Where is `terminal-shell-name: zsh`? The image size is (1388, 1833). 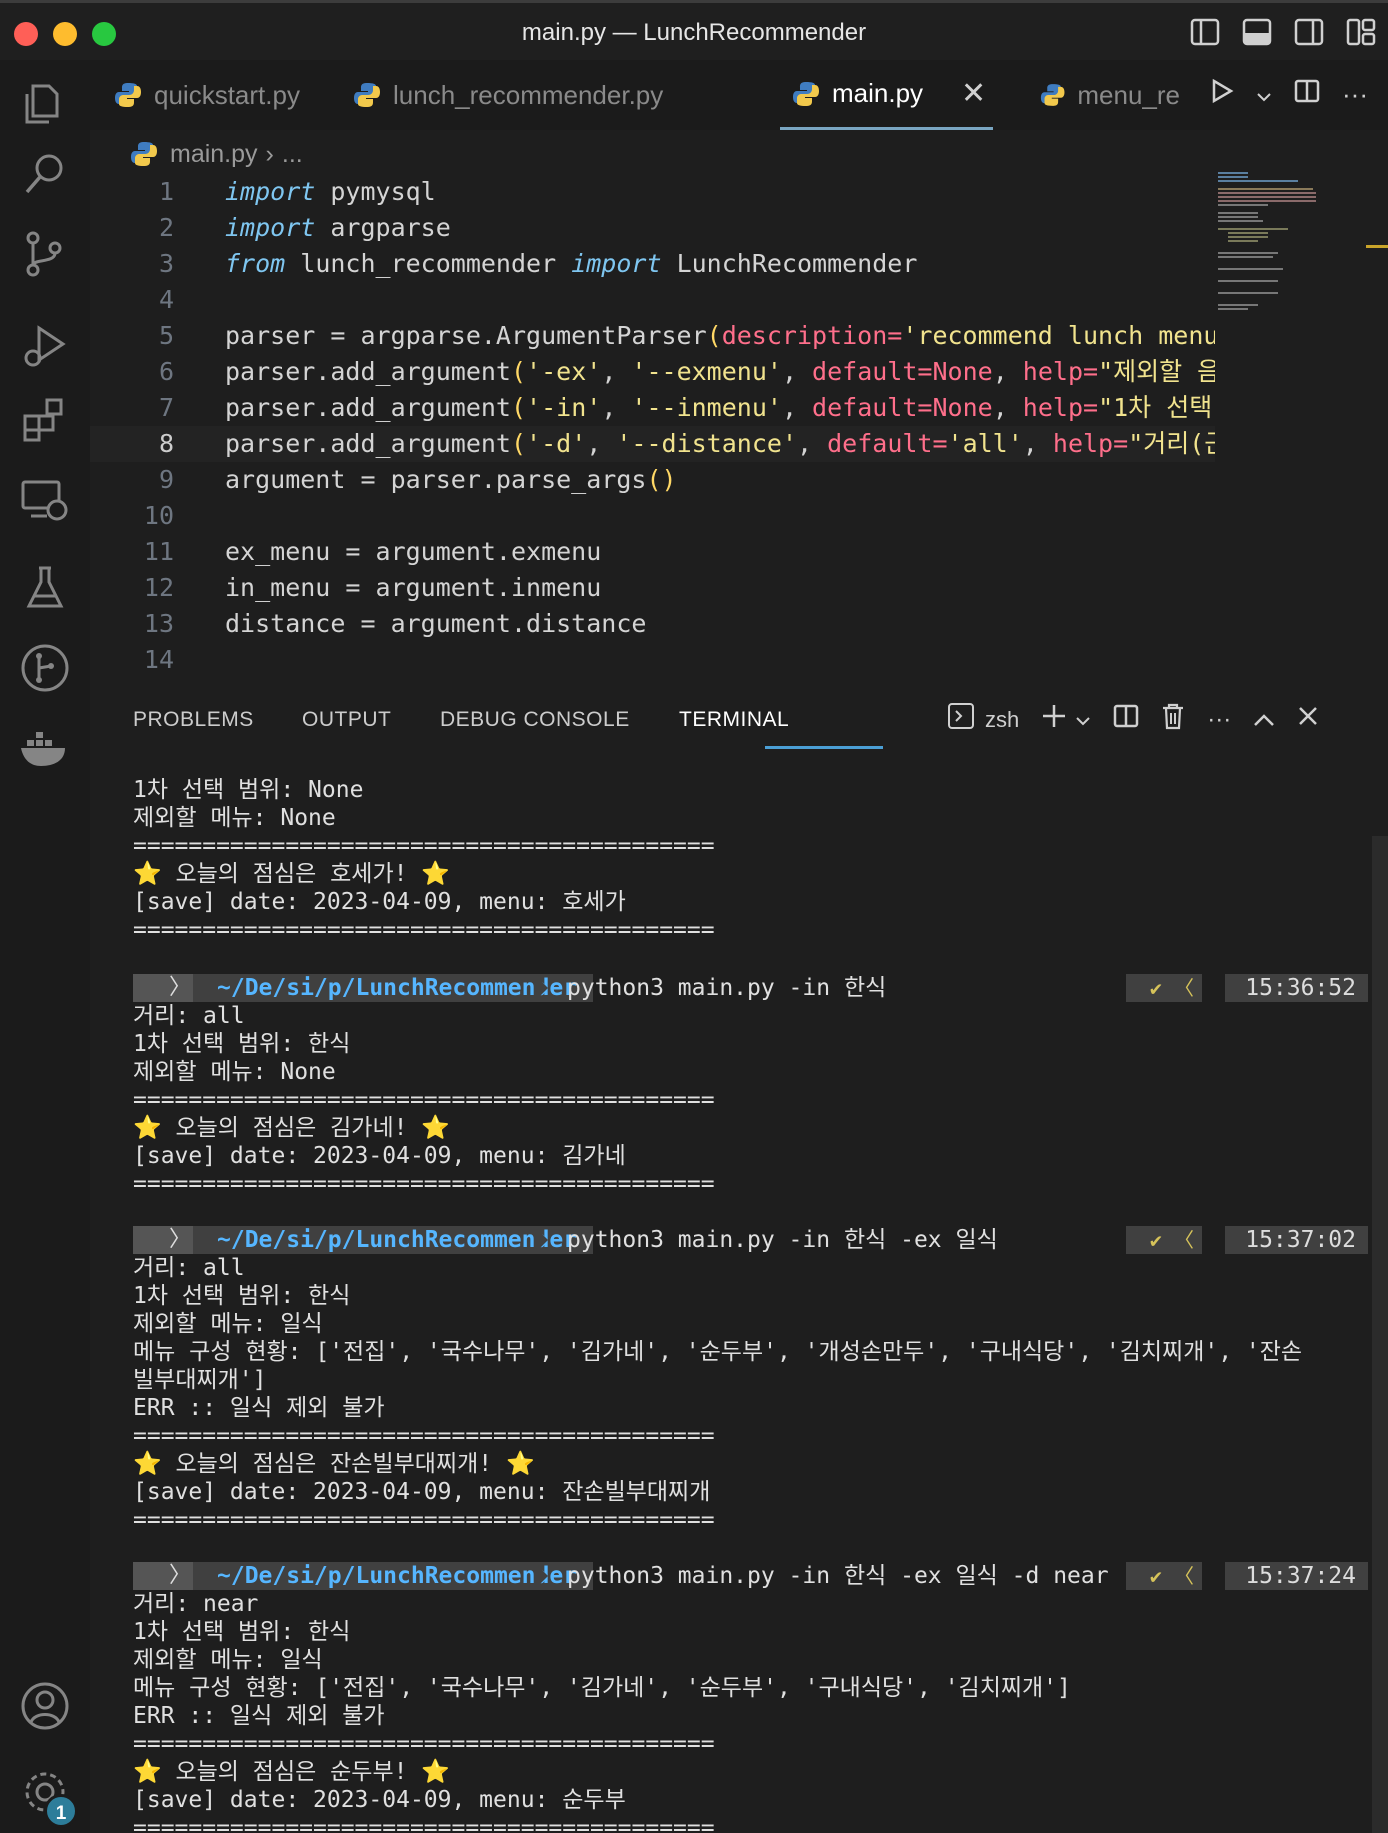 terminal-shell-name: zsh is located at coordinates (1002, 720).